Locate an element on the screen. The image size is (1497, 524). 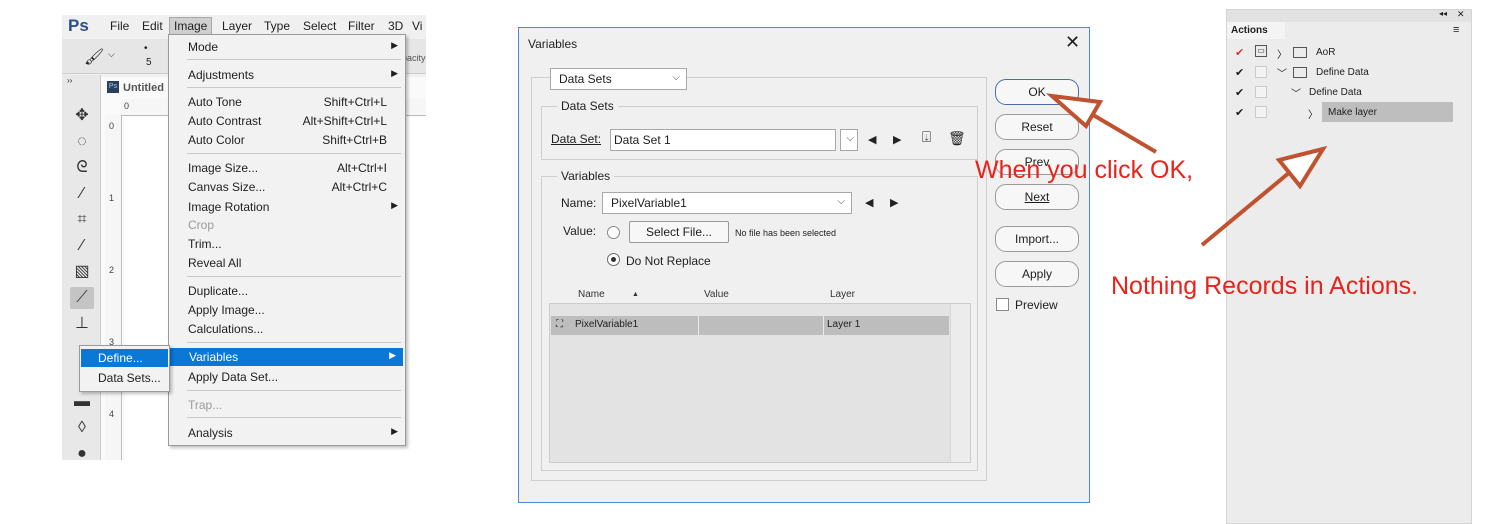
arrow-to-actions-shaft is located at coordinates (1246, 208).